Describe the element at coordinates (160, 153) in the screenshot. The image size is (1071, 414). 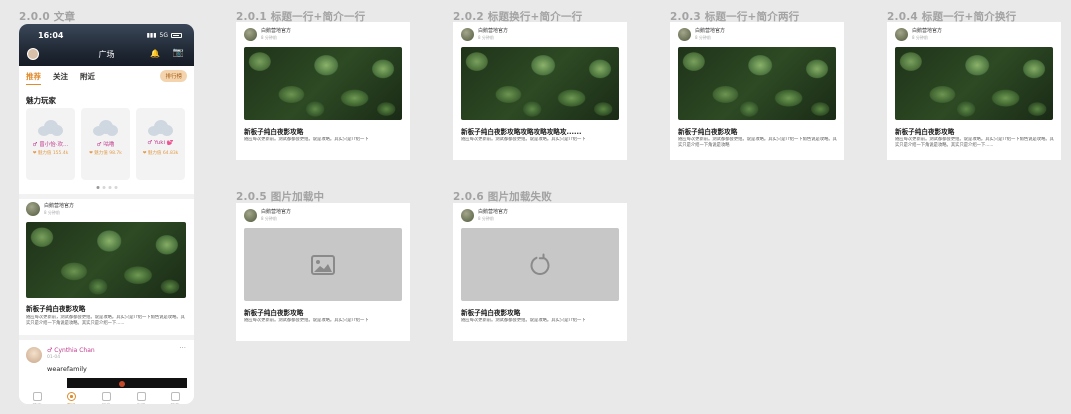
I see `player-charm: ❤ 魅力值 64.83k` at that location.